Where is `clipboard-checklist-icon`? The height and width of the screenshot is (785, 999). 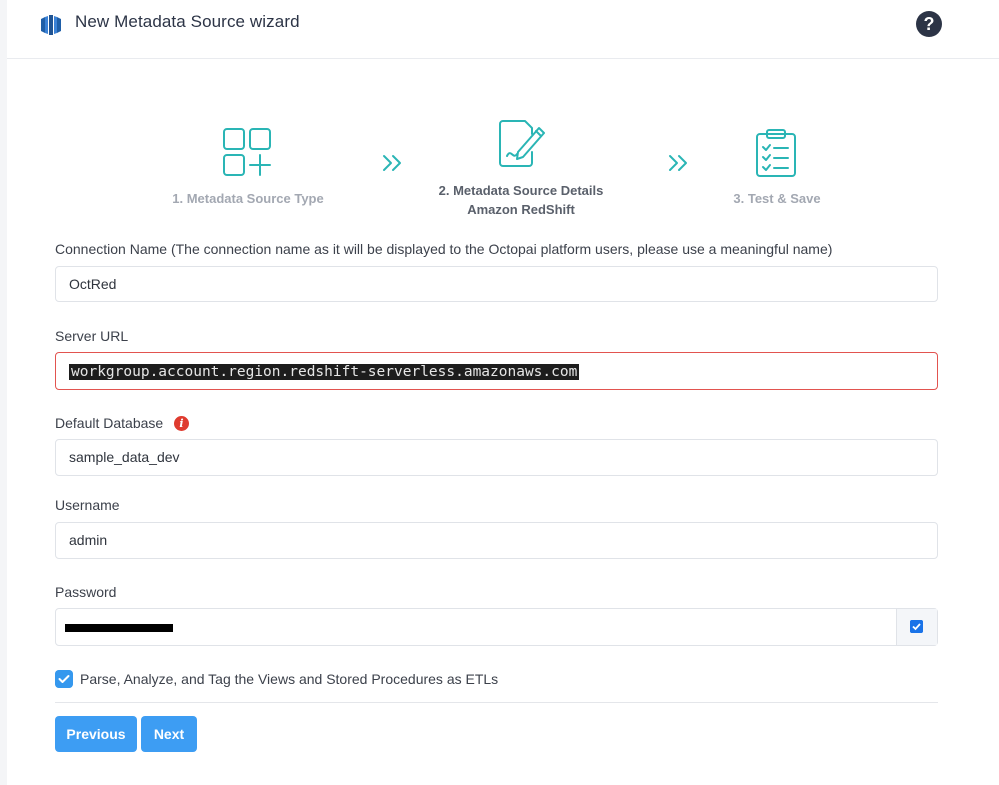
clipboard-checklist-icon is located at coordinates (776, 153).